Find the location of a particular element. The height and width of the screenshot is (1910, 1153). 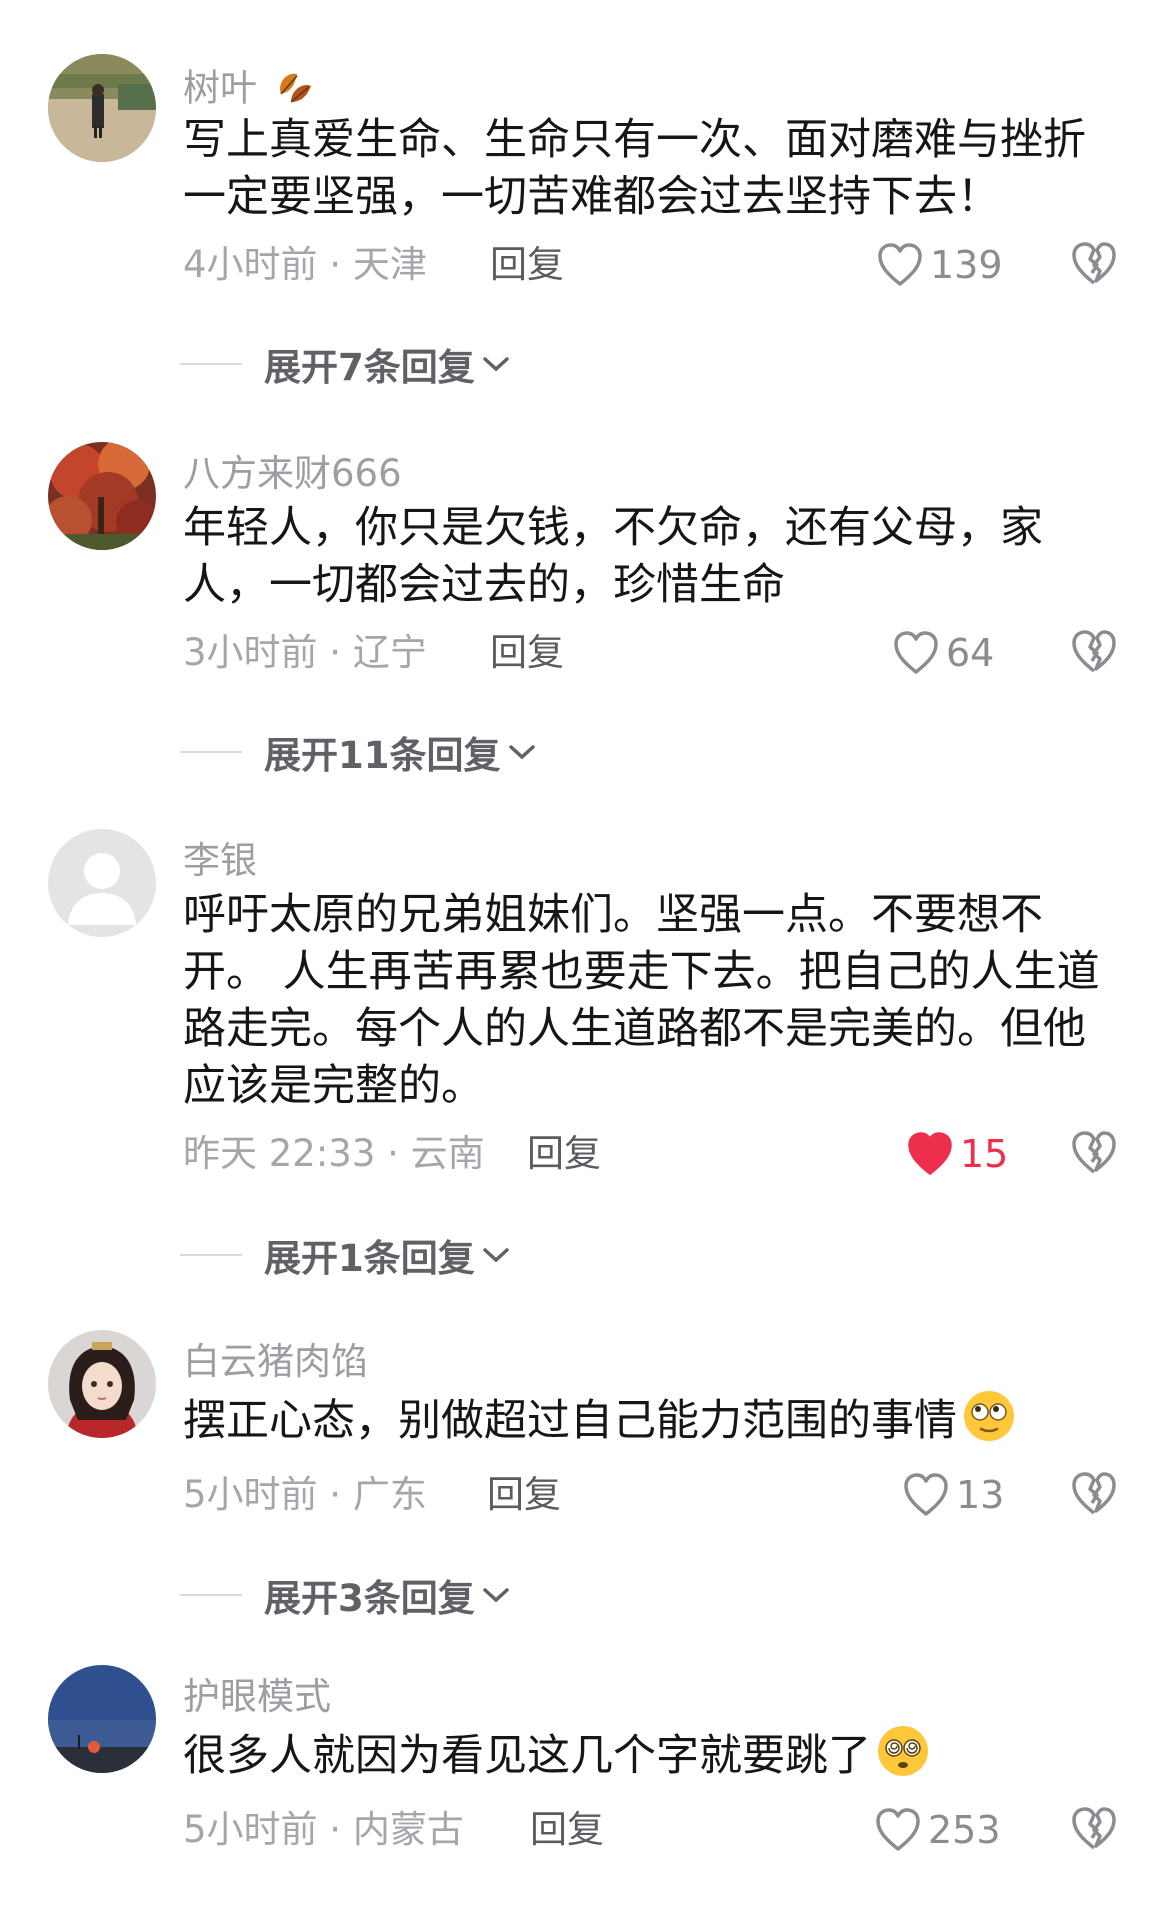

comment-meta: 5小时前 · 内蒙古 is located at coordinates (323, 1829).